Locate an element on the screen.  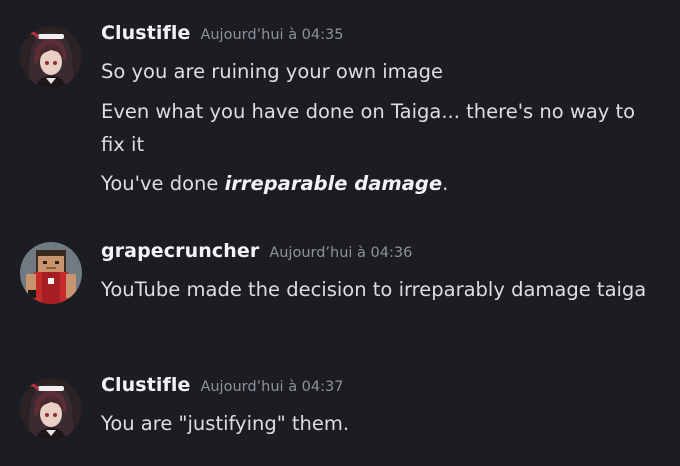
message-text: So you are ruining your own image is located at coordinates (272, 71).